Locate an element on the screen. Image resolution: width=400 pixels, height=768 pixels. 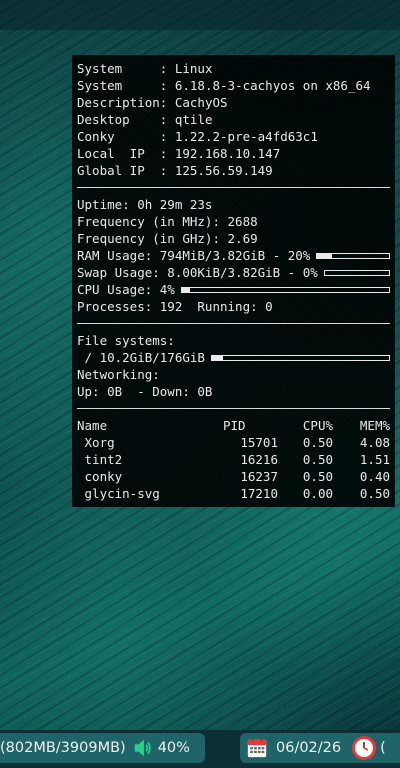
frequency-ghz: Frequency (in GHz): 2.69 is located at coordinates (167, 238).